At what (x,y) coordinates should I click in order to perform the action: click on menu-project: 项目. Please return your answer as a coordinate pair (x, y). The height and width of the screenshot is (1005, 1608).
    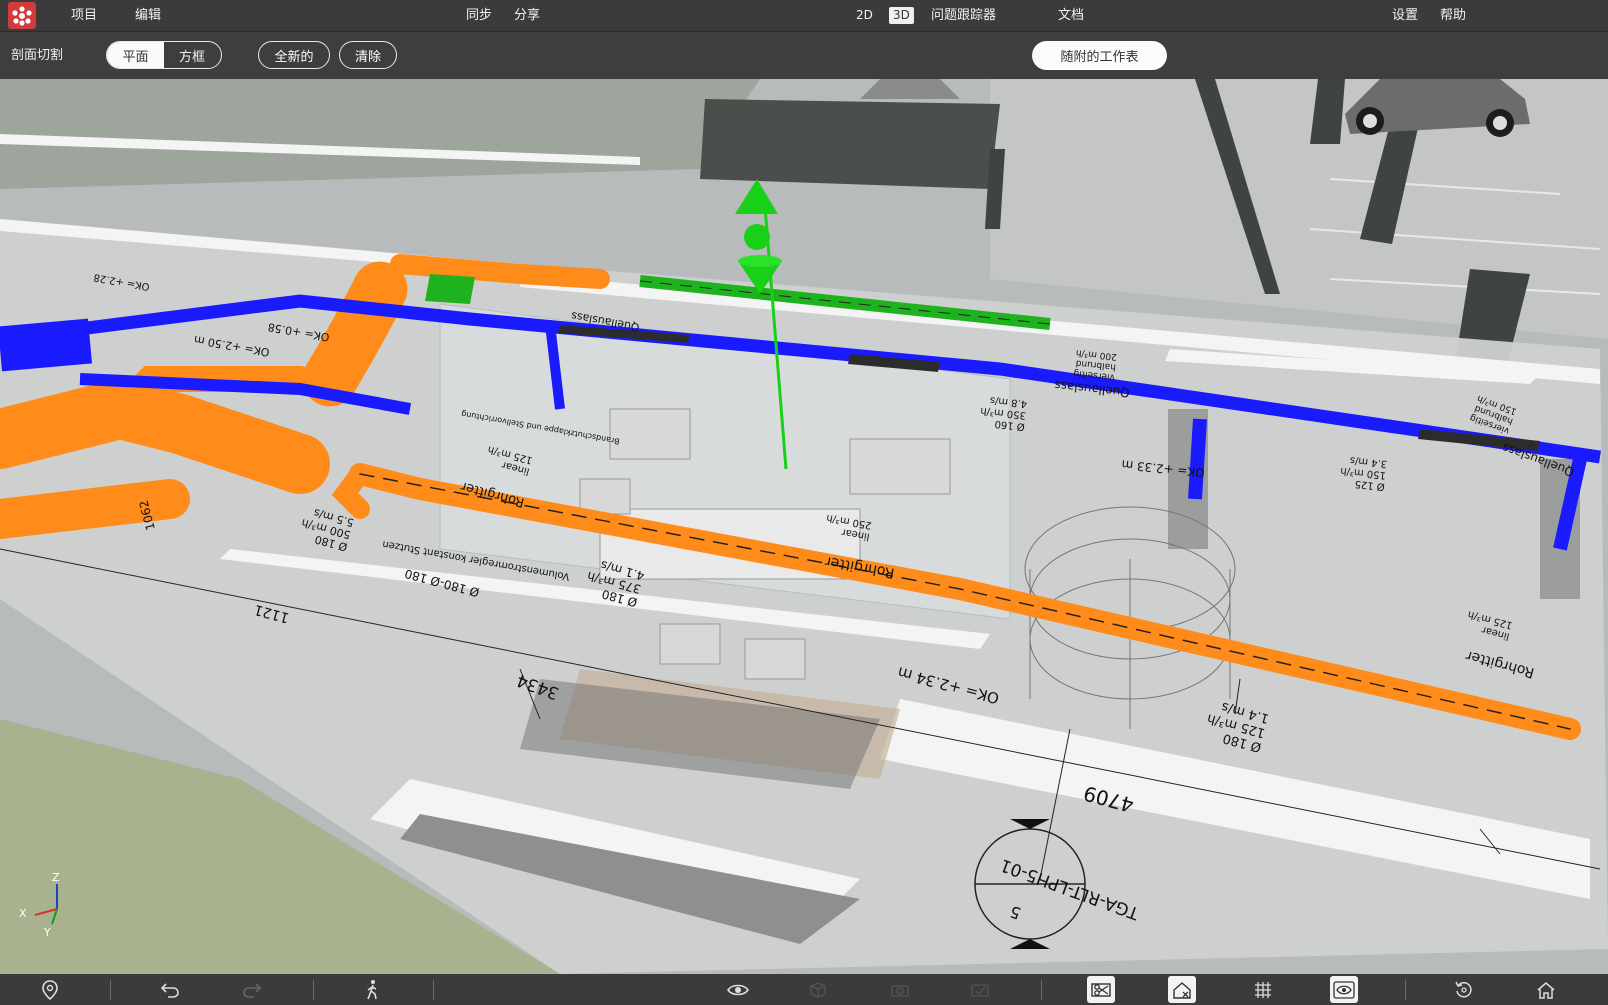
    Looking at the image, I should click on (84, 15).